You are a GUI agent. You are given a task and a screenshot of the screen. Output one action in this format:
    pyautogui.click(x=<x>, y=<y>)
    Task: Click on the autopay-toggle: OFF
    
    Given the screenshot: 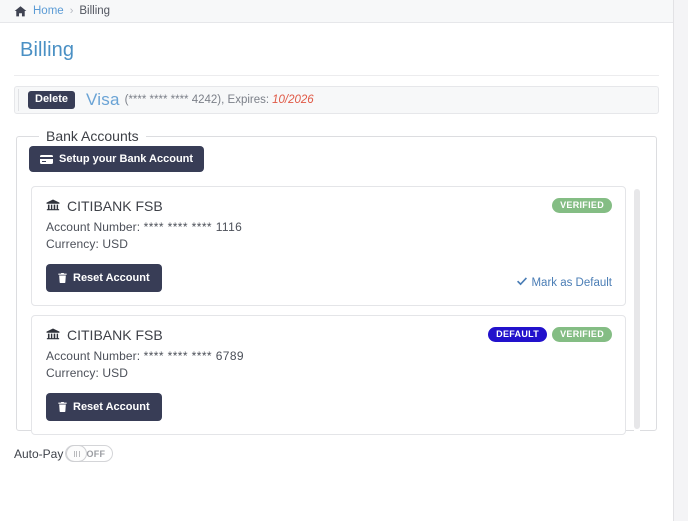 What is the action you would take?
    pyautogui.click(x=89, y=453)
    